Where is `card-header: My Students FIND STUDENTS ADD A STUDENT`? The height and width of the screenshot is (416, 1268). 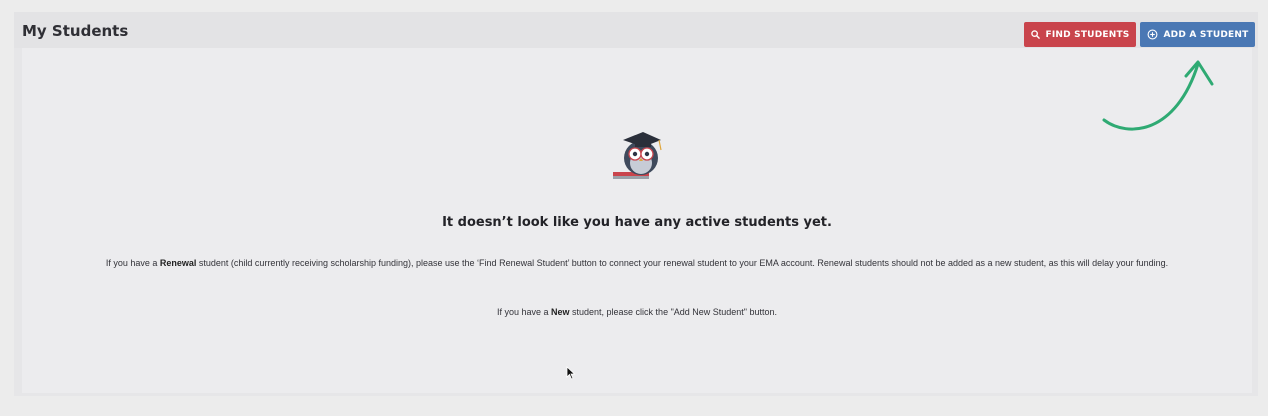
card-header: My Students FIND STUDENTS ADD A STUDENT is located at coordinates (636, 30).